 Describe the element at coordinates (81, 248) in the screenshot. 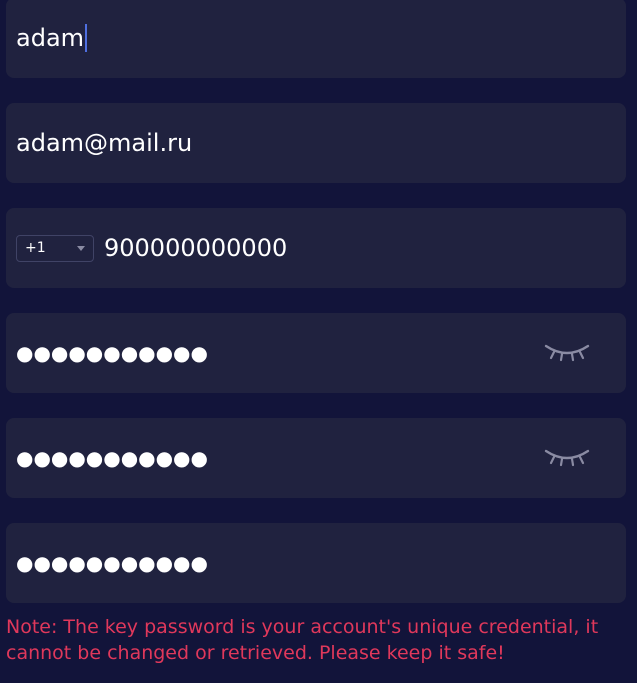

I see `chevron-down-icon` at that location.